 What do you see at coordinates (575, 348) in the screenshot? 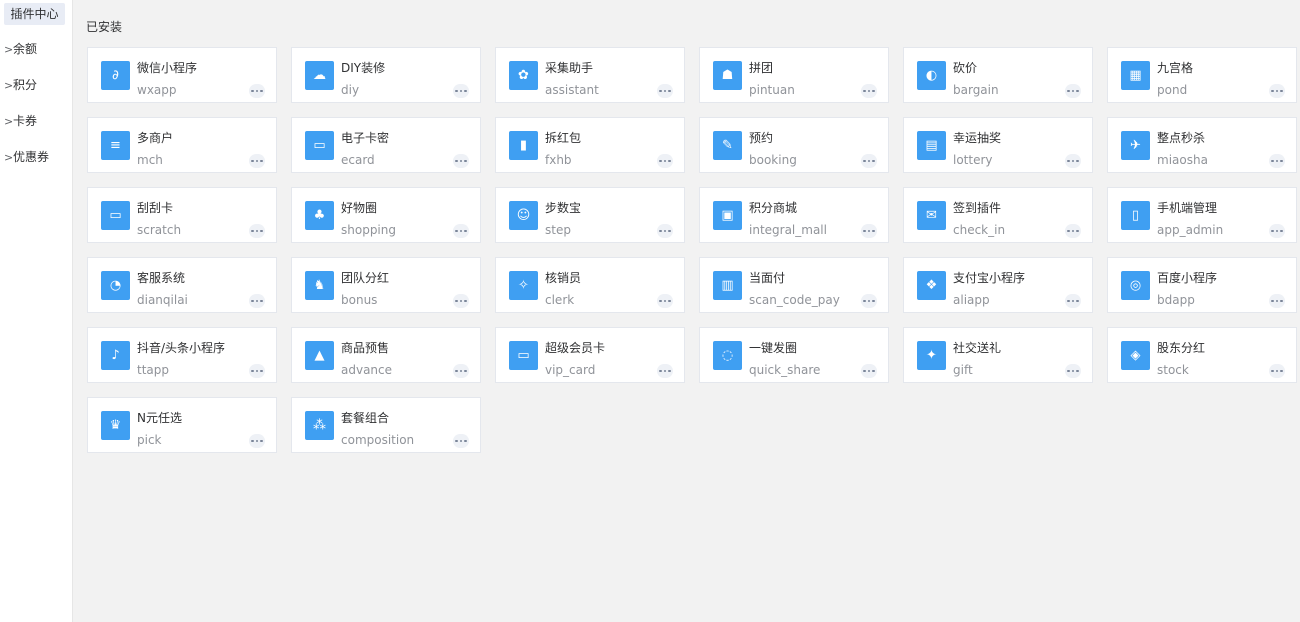
I see `plugin-name: 超级会员卡` at bounding box center [575, 348].